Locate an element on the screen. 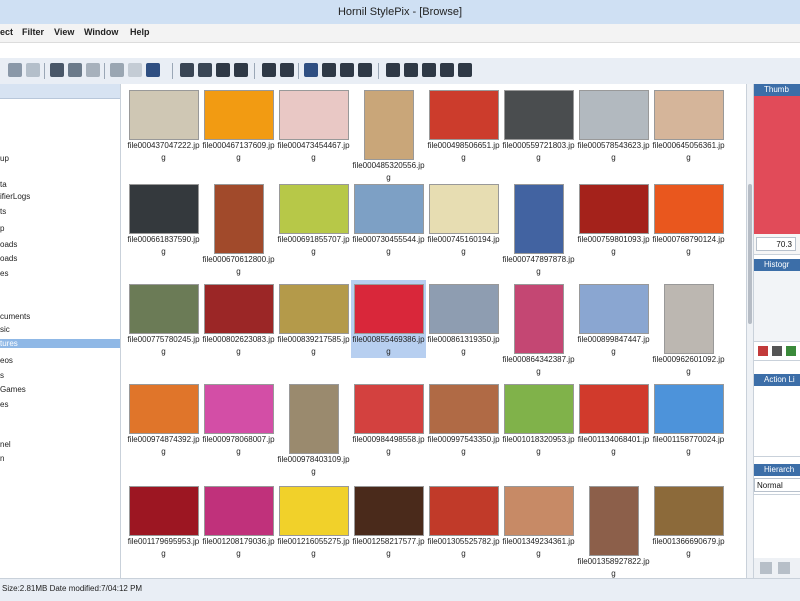  view-grid-large-icon is located at coordinates (311, 70).